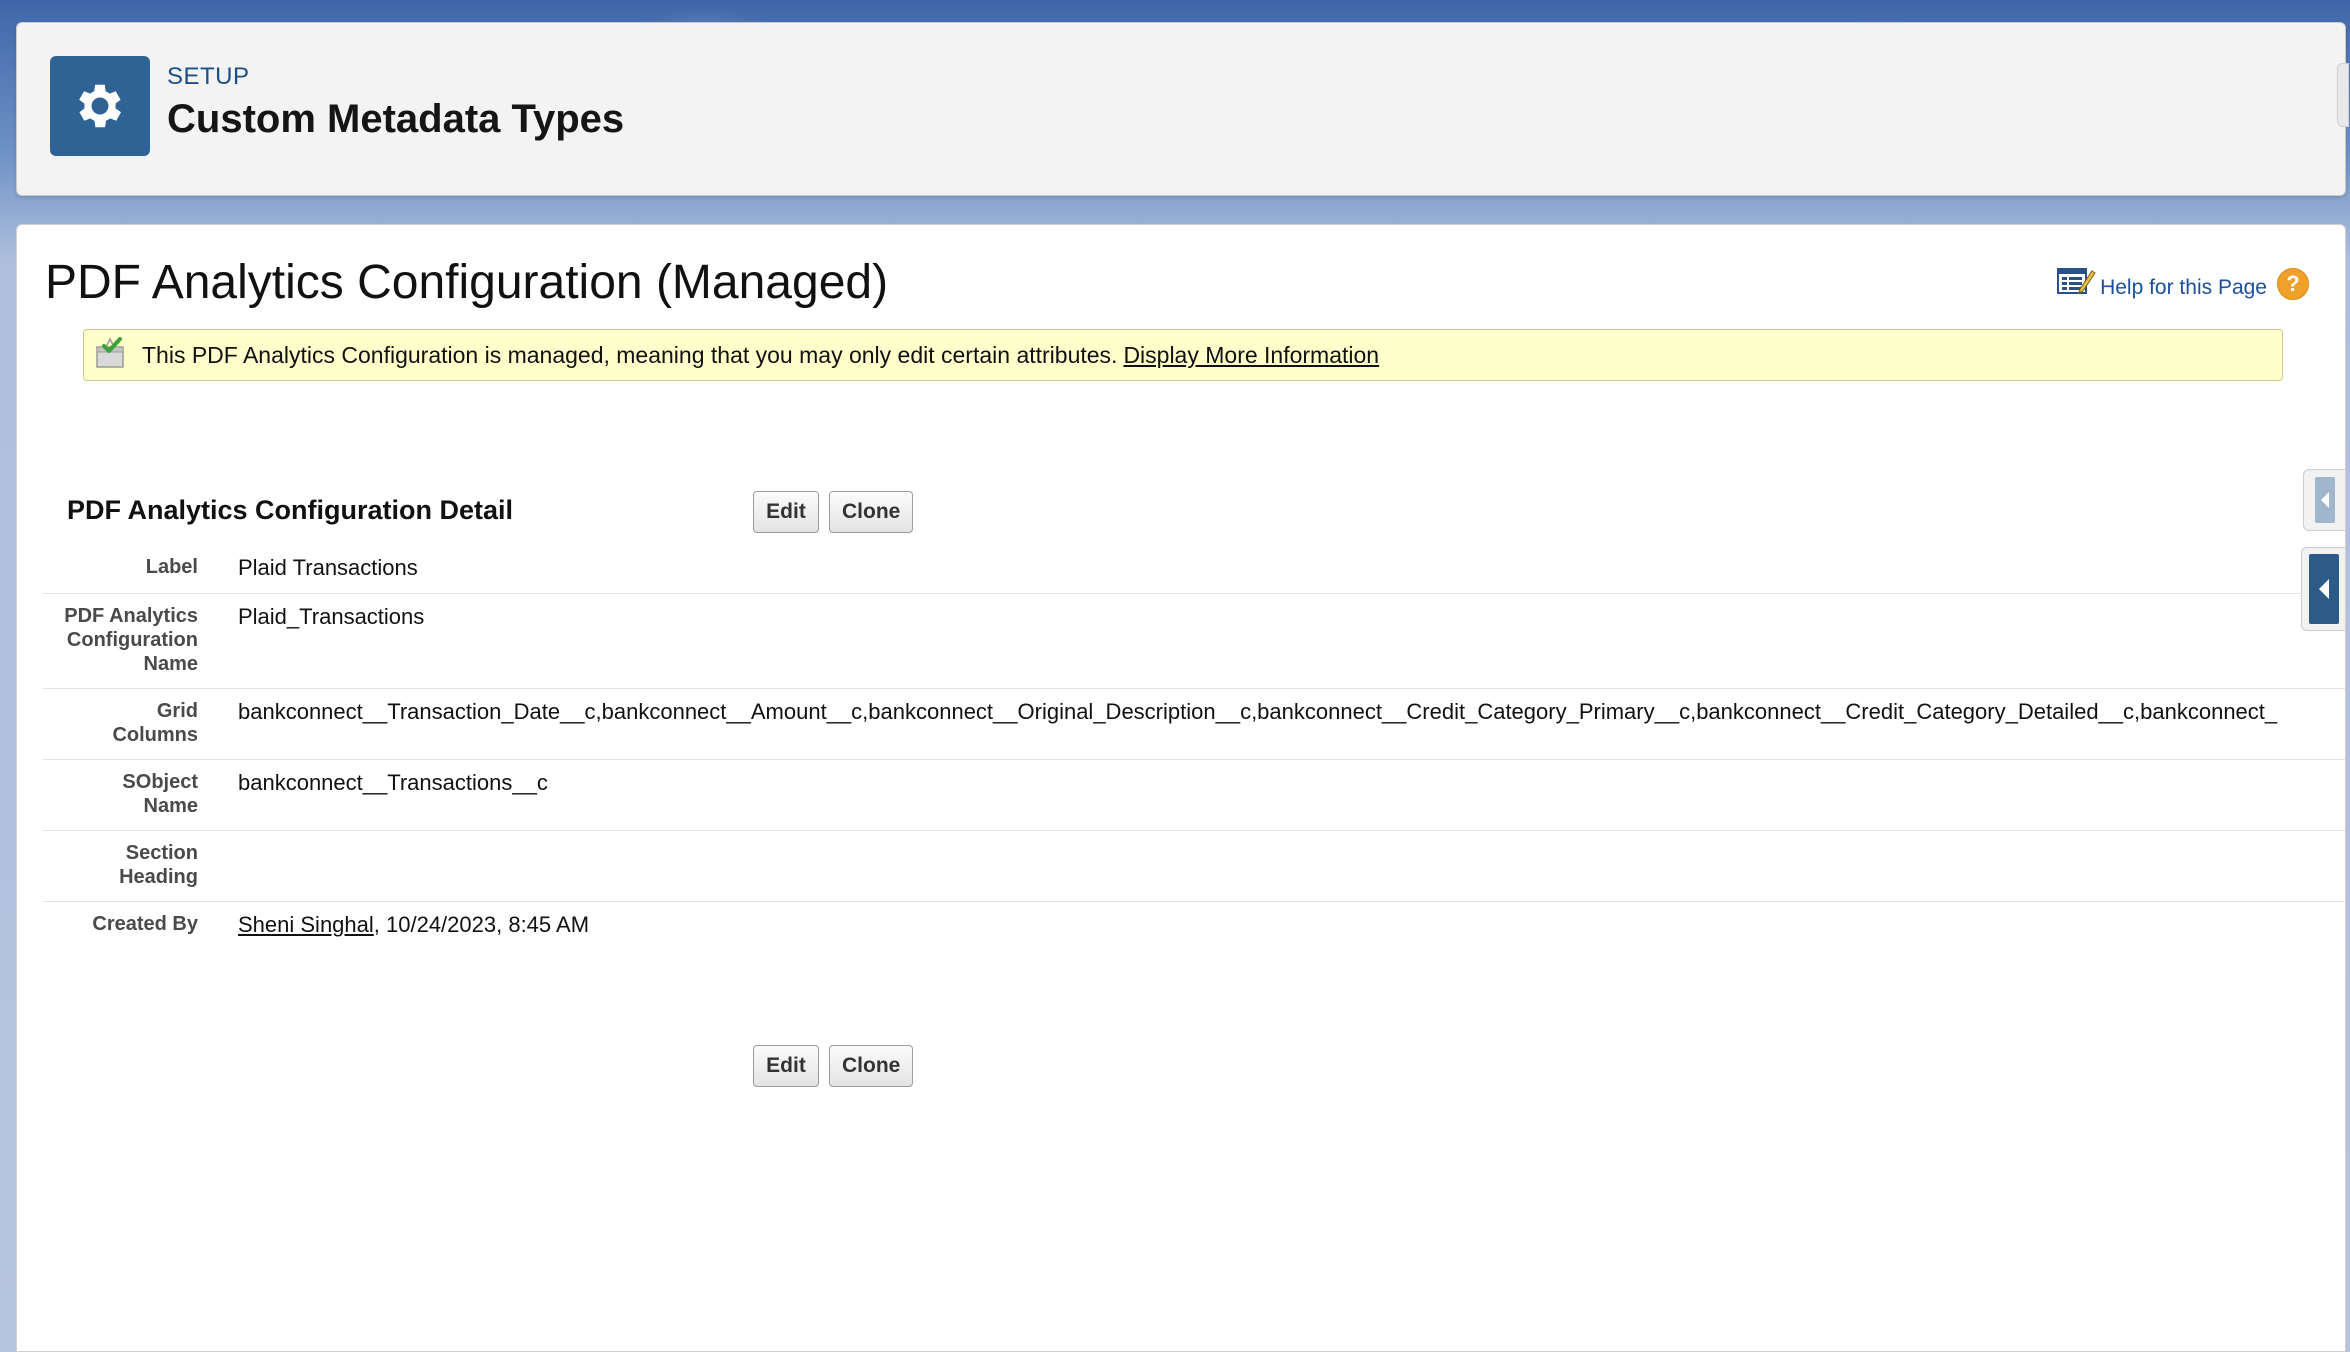  What do you see at coordinates (155, 723) in the screenshot?
I see `field-label-text: Grid Columns` at bounding box center [155, 723].